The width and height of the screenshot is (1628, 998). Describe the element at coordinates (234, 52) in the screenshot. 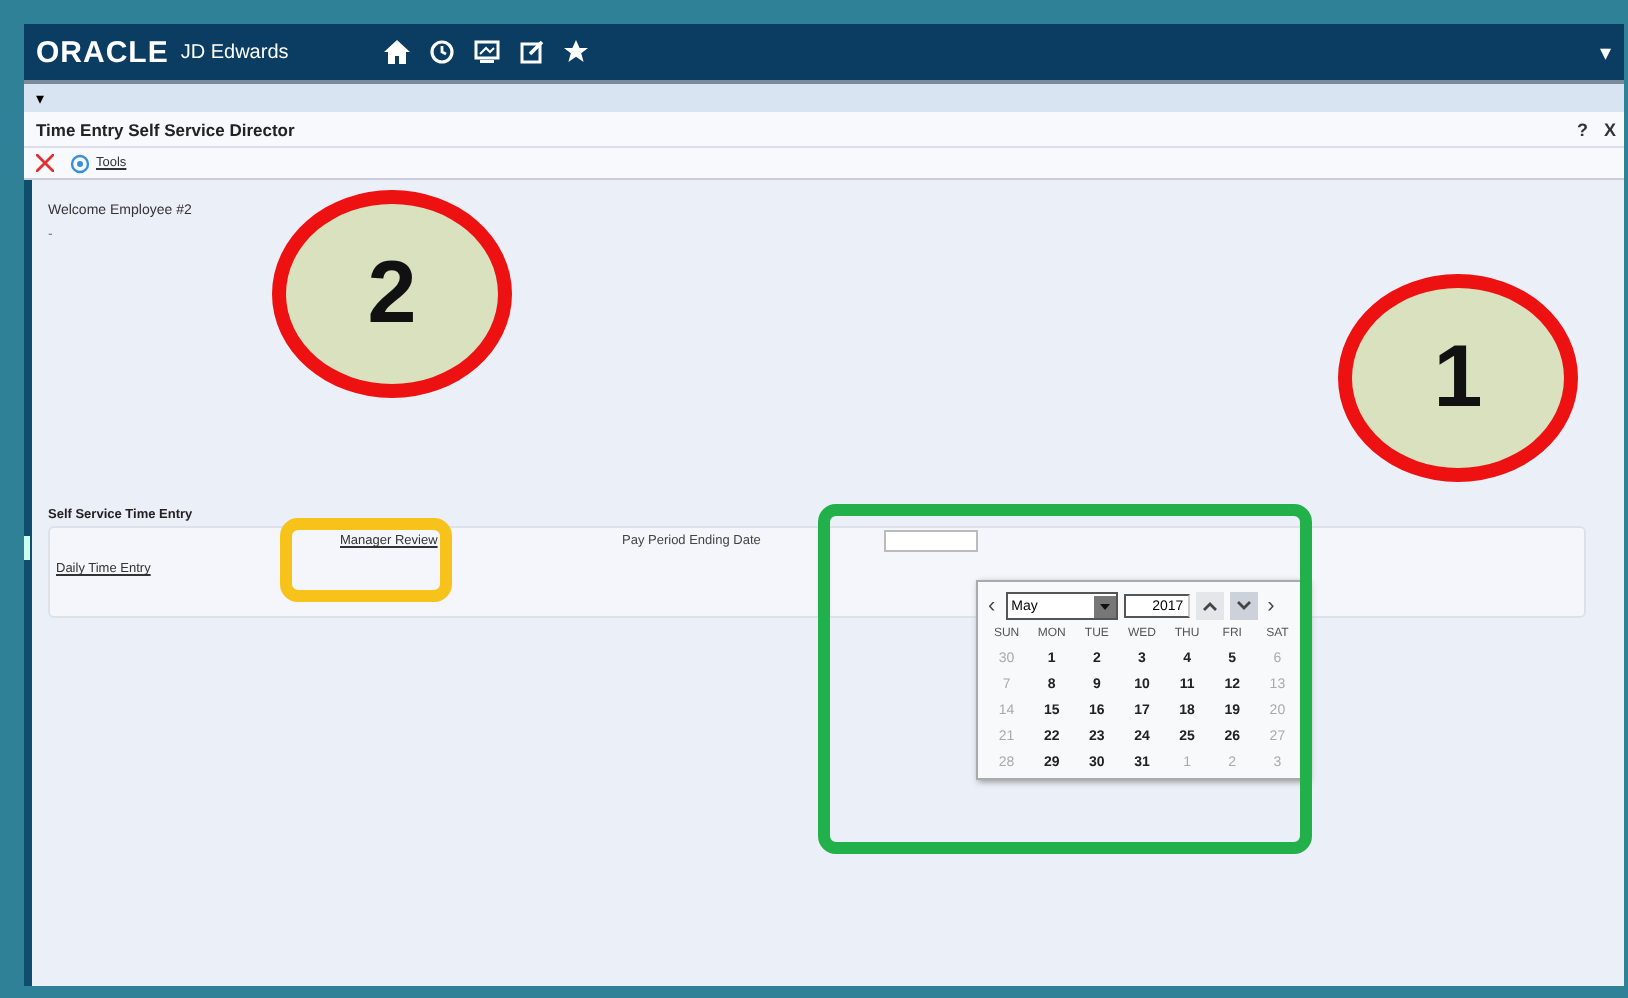

I see `product-name: JD Edwards` at that location.